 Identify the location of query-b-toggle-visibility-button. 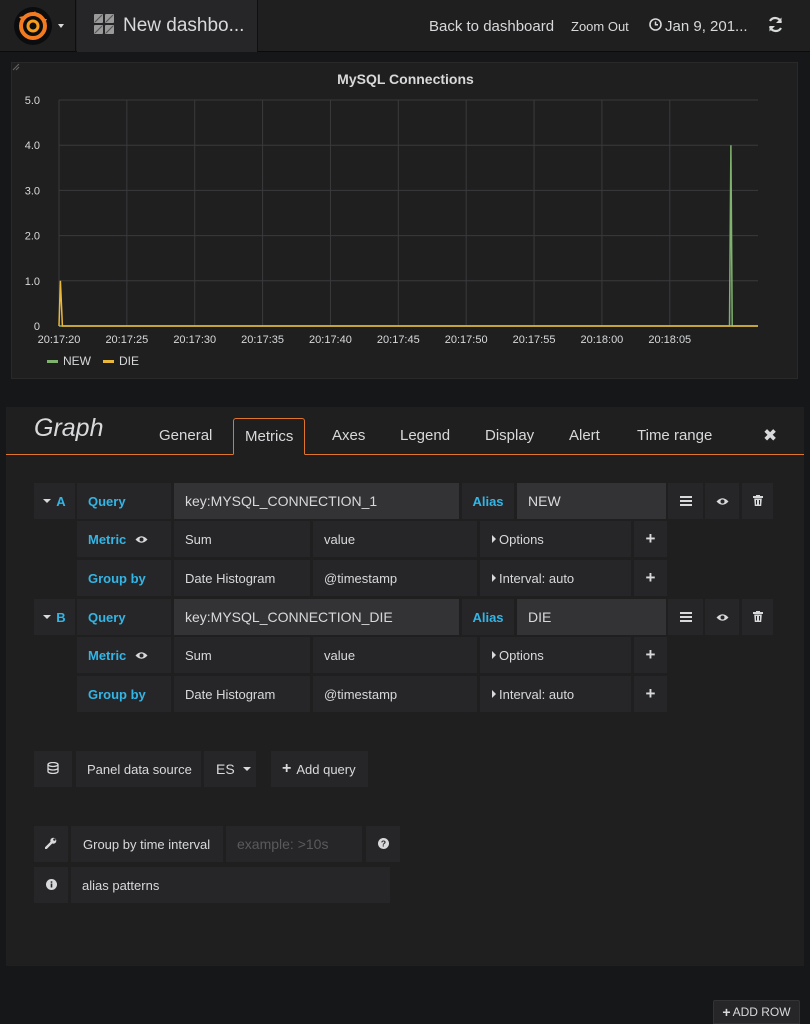
(722, 617).